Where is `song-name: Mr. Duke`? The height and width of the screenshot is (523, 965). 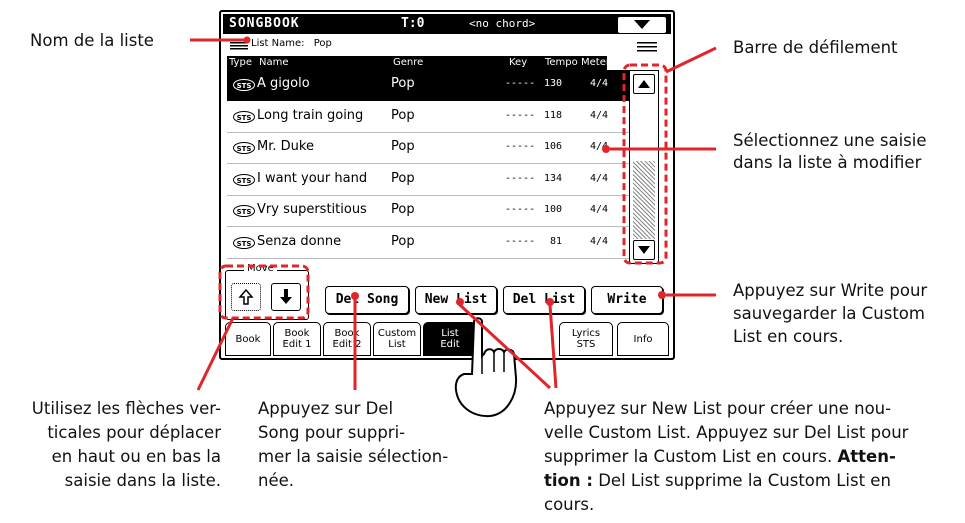
song-name: Mr. Duke is located at coordinates (285, 146).